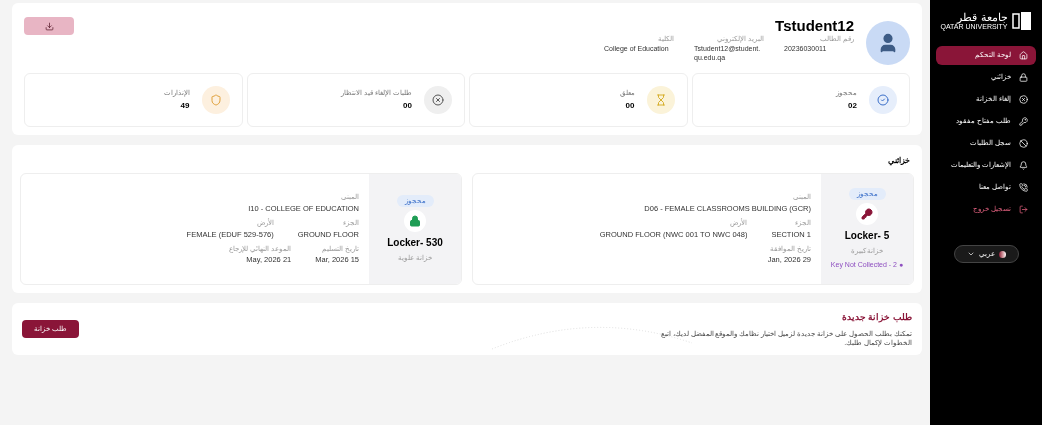 The width and height of the screenshot is (1042, 425). Describe the element at coordinates (215, 100) in the screenshot. I see `shield-icon` at that location.